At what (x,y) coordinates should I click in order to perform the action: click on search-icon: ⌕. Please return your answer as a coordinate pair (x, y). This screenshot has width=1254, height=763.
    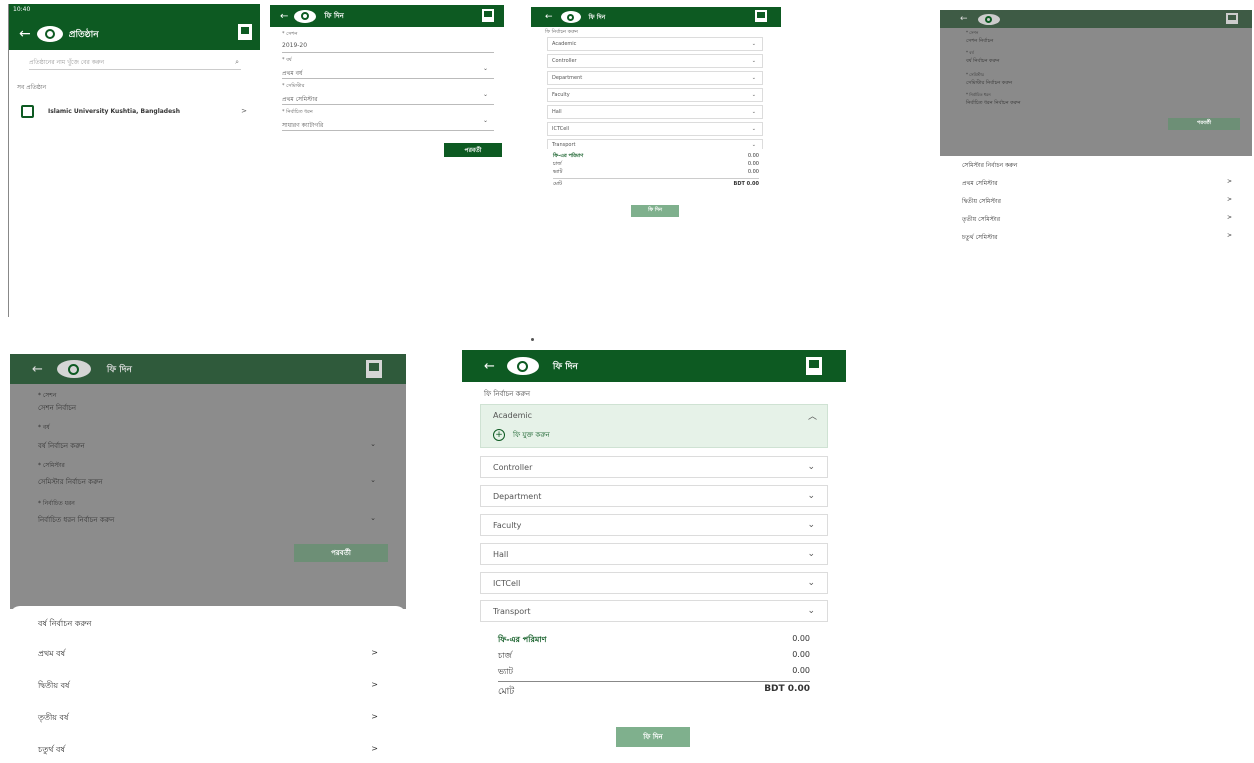
    Looking at the image, I should click on (237, 62).